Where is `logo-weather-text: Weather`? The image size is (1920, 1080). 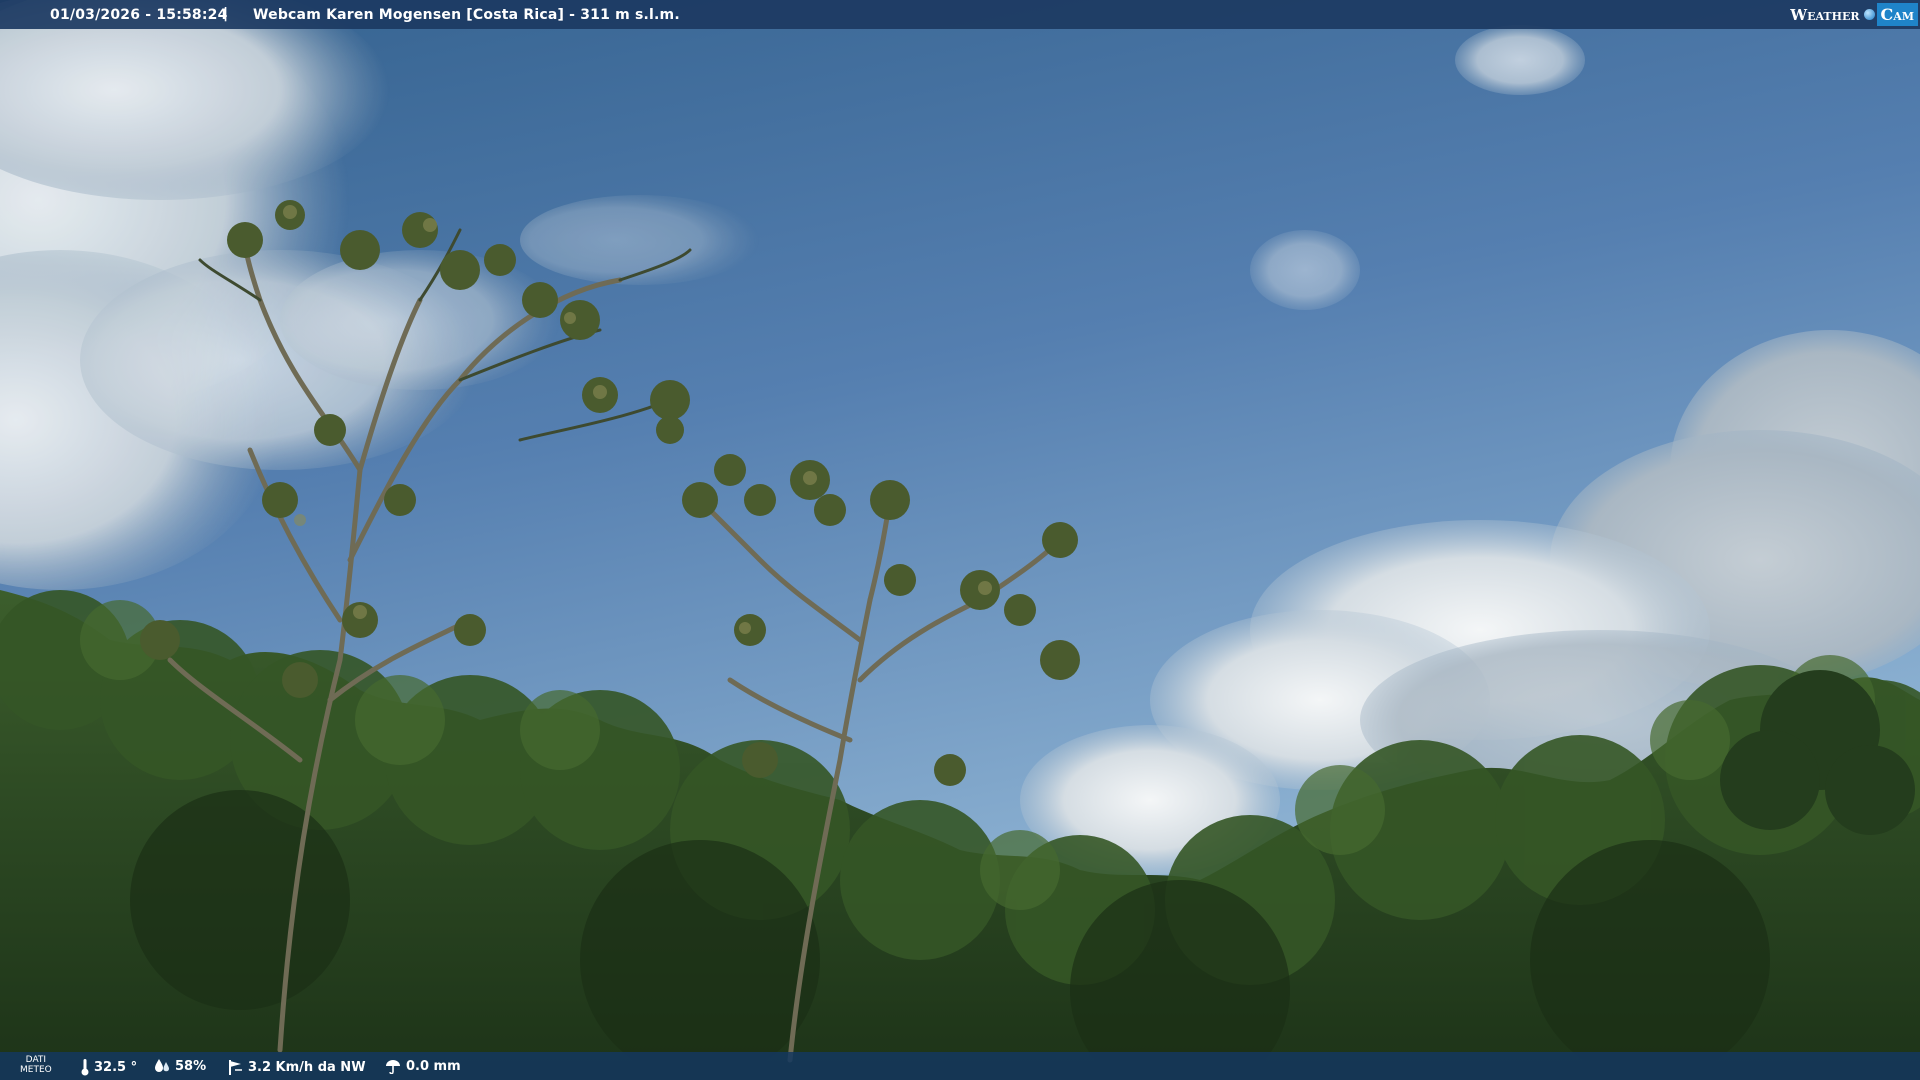
logo-weather-text: Weather is located at coordinates (1825, 14).